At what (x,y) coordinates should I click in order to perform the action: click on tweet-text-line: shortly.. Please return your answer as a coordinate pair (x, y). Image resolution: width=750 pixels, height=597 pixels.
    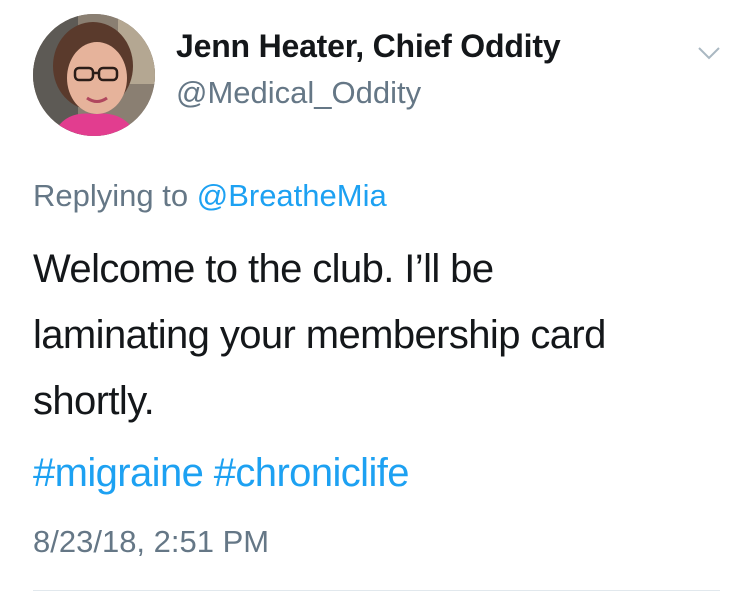
    Looking at the image, I should click on (94, 401).